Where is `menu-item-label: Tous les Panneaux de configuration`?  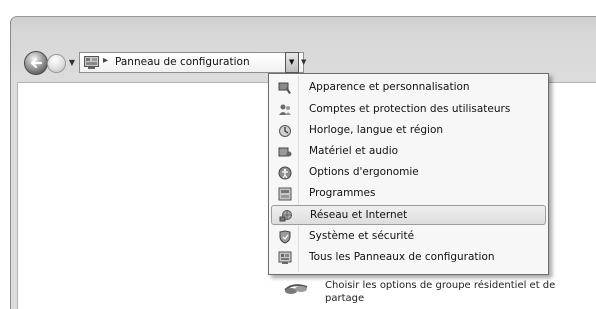
menu-item-label: Tous les Panneaux de configuration is located at coordinates (402, 257).